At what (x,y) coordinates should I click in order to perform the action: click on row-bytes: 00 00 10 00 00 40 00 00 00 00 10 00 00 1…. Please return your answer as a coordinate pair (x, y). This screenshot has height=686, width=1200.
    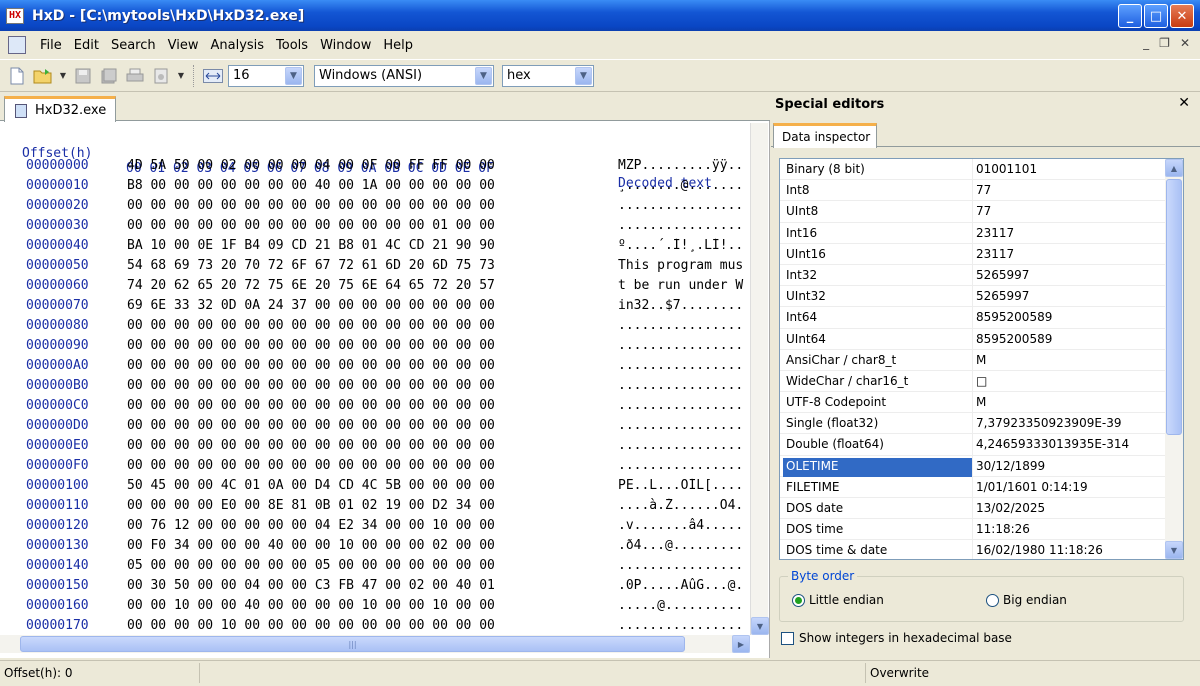
    Looking at the image, I should click on (311, 605).